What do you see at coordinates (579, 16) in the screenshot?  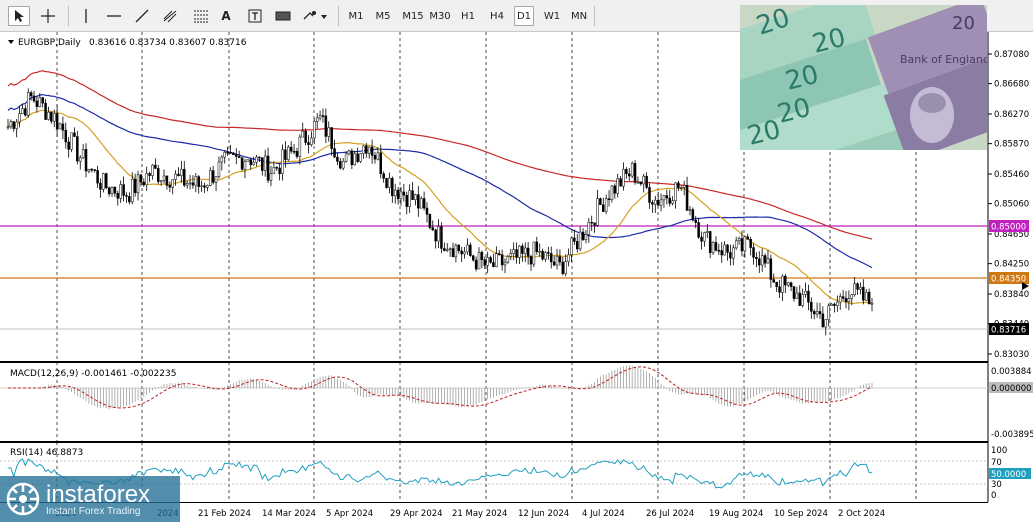 I see `timeframe-mn-button: MN` at bounding box center [579, 16].